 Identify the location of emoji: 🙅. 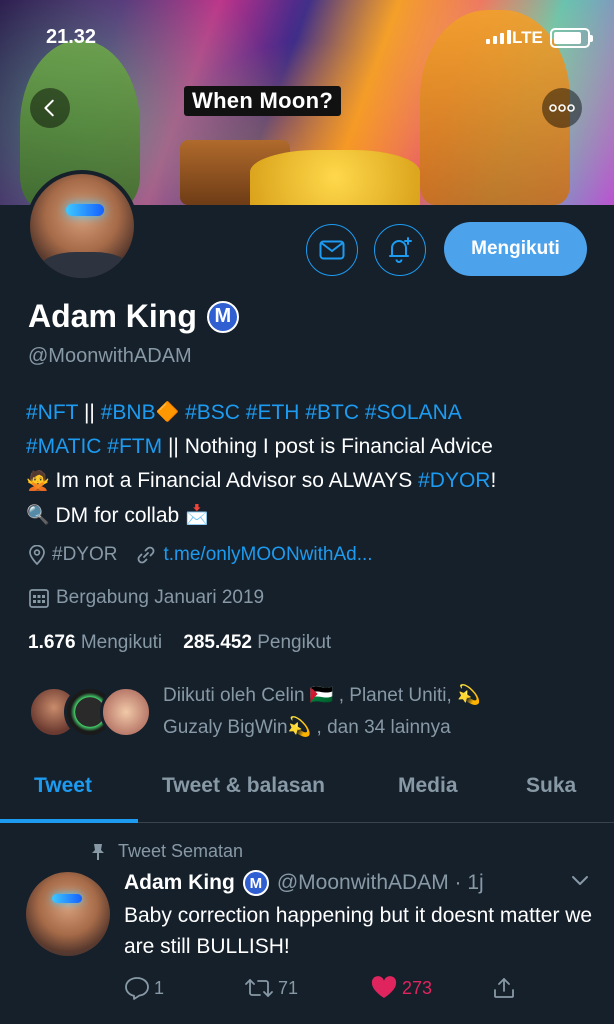
(38, 481).